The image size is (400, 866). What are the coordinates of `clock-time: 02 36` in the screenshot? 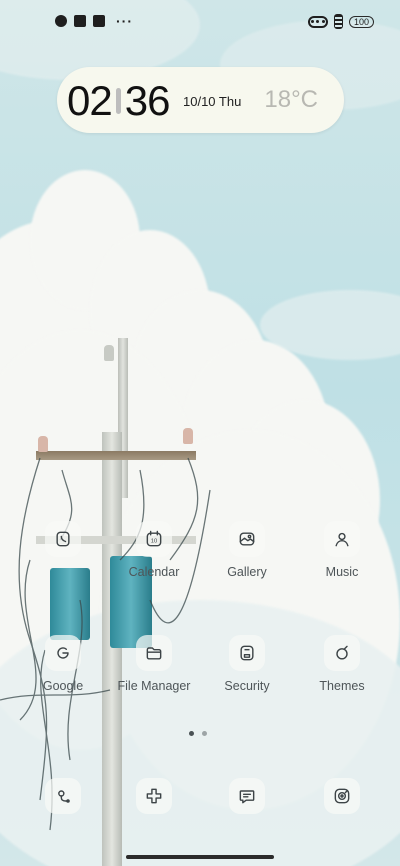 It's located at (119, 101).